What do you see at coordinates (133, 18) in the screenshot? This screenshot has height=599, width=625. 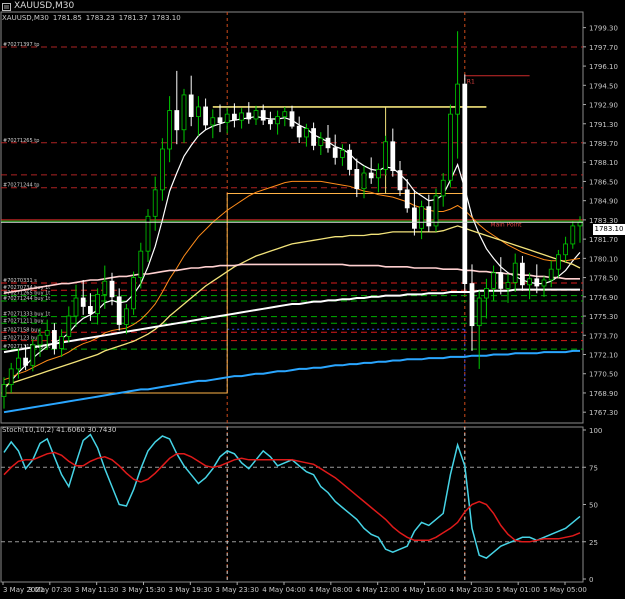 I see `ohlc-low: 1781.37` at bounding box center [133, 18].